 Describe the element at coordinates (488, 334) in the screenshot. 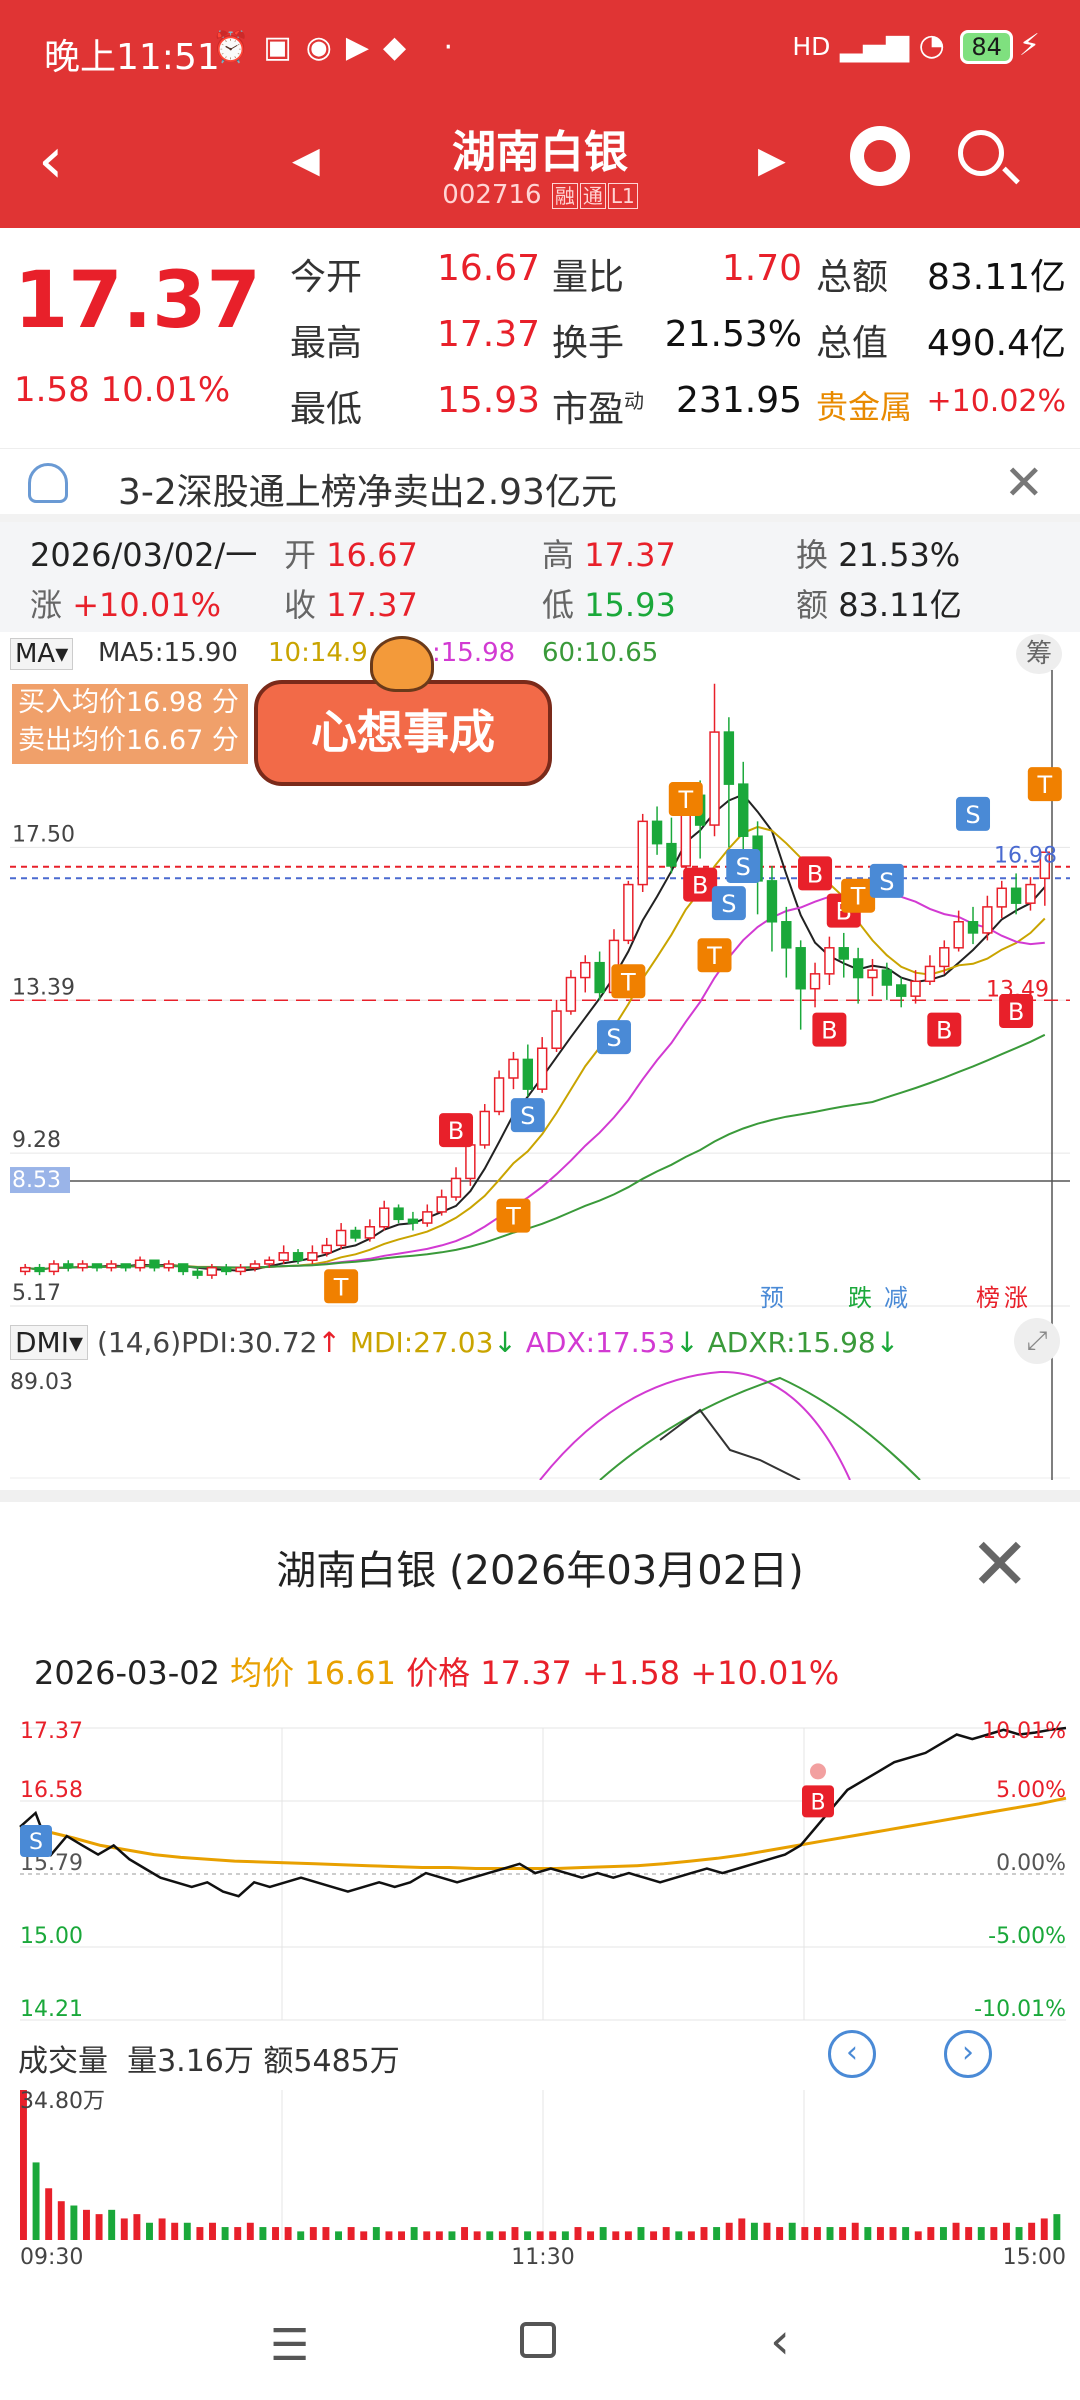

I see `high-value: 17.37` at that location.